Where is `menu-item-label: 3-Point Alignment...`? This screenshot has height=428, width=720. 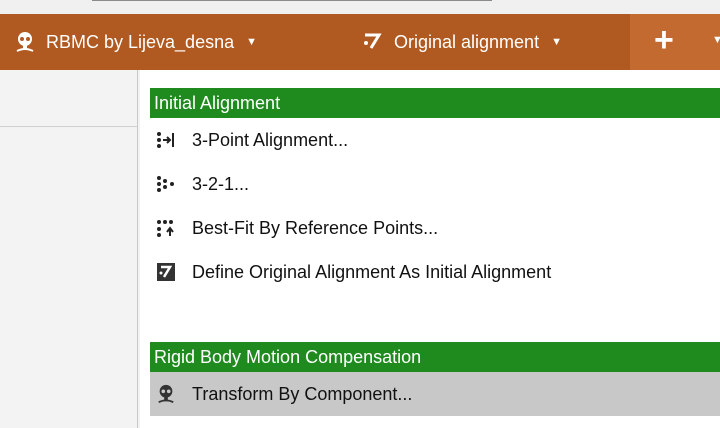
menu-item-label: 3-Point Alignment... is located at coordinates (270, 139).